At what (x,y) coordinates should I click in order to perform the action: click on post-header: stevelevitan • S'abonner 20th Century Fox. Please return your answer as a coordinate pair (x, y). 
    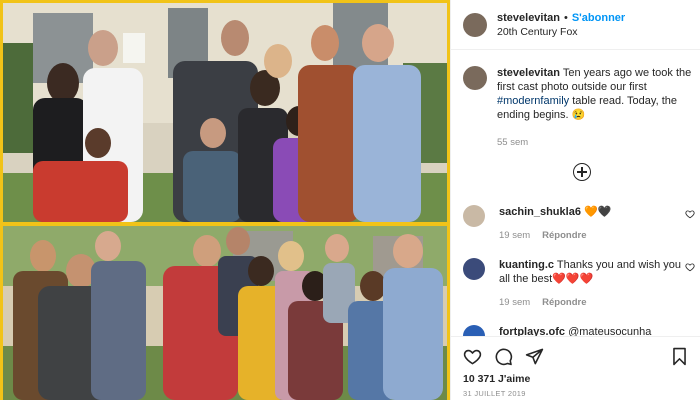
    Looking at the image, I should click on (575, 25).